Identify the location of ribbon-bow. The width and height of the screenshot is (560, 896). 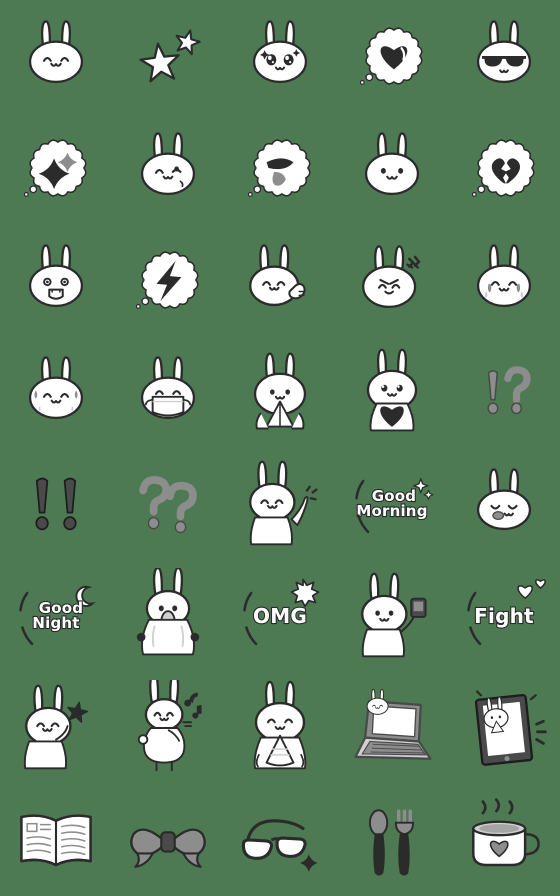
(168, 840).